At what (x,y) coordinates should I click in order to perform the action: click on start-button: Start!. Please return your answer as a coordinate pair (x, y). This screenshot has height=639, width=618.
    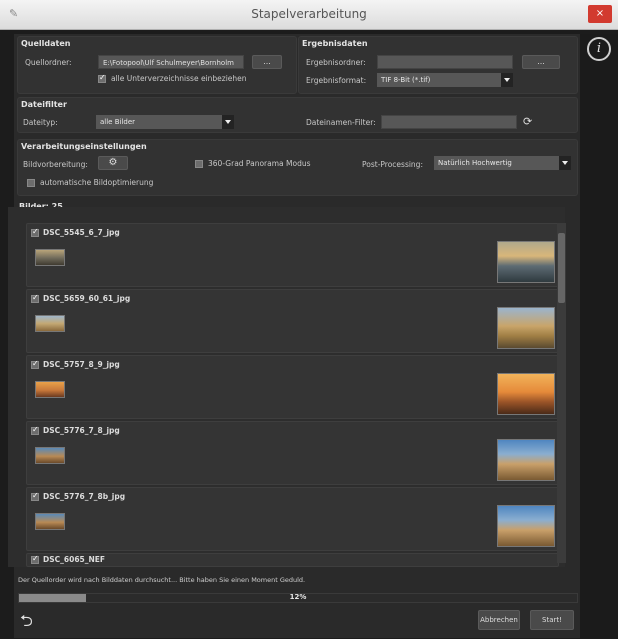
    Looking at the image, I should click on (552, 620).